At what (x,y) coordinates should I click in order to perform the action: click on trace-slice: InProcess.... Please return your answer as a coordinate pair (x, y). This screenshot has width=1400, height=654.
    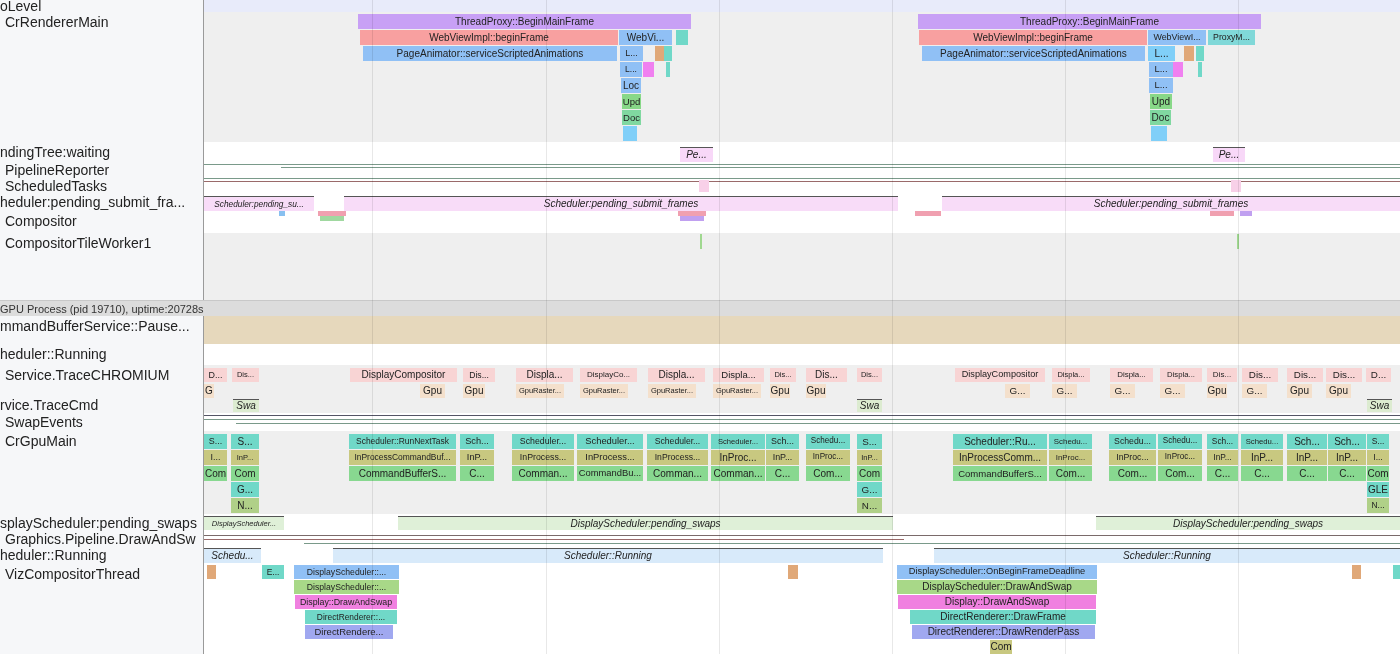
    Looking at the image, I should click on (543, 457).